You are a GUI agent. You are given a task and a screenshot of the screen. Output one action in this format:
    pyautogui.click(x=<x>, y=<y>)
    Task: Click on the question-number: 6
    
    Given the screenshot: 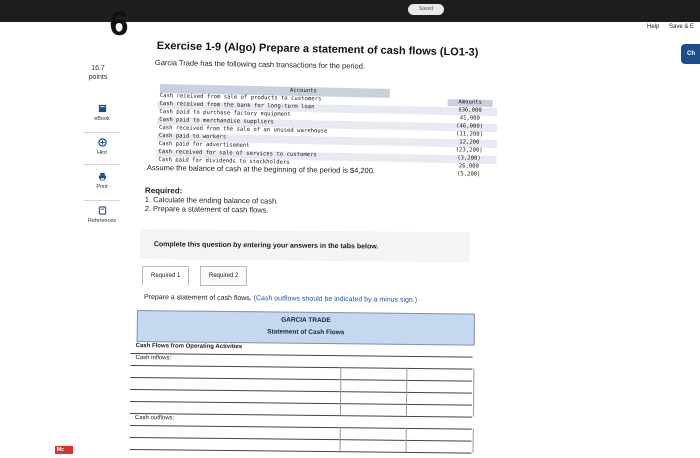 What is the action you would take?
    pyautogui.click(x=119, y=24)
    